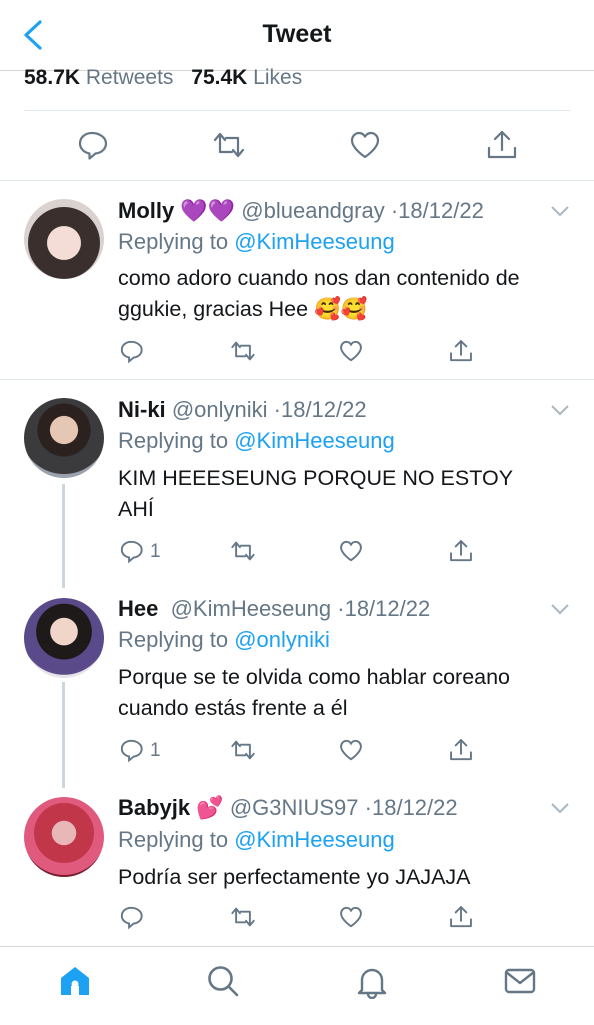 This screenshot has width=594, height=1025. What do you see at coordinates (294, 877) in the screenshot?
I see `reply-text: Podría ser perfectamente yo JAJAJA` at bounding box center [294, 877].